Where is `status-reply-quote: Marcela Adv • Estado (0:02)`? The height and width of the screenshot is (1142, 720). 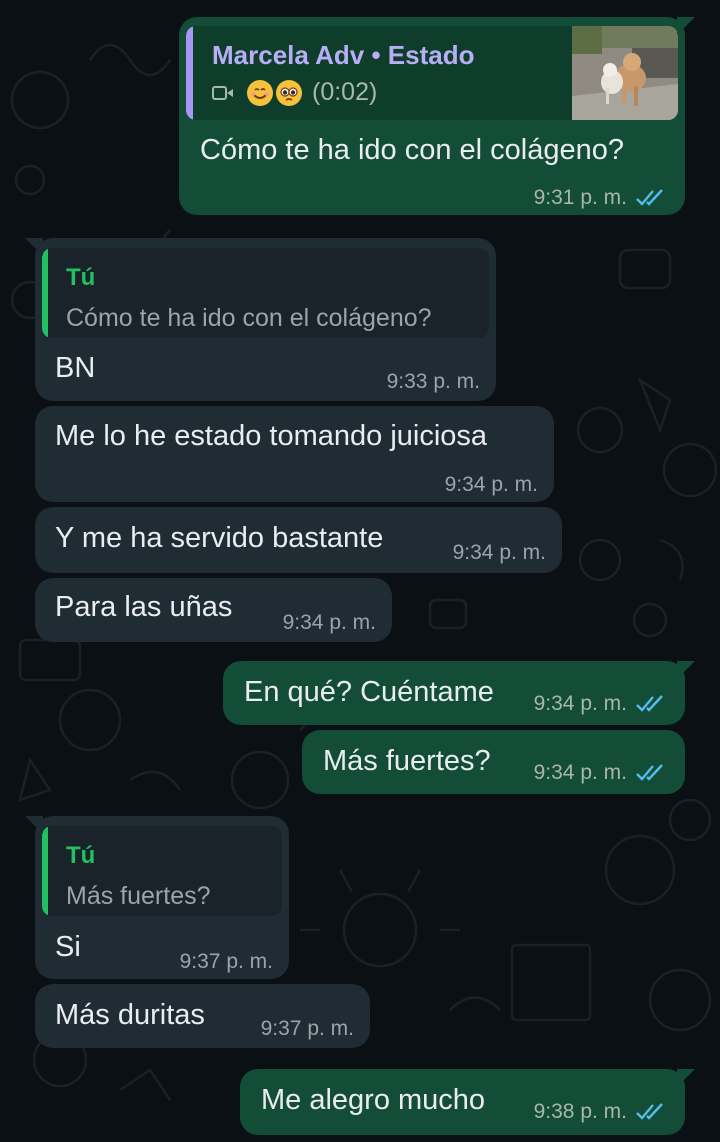 status-reply-quote: Marcela Adv • Estado (0:02) is located at coordinates (432, 73).